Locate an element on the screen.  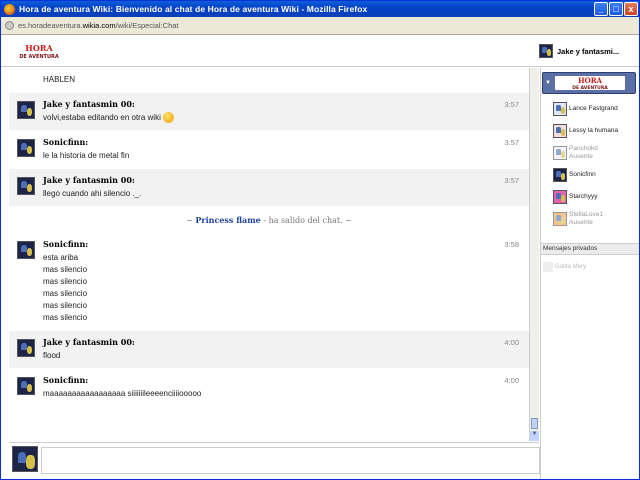
sidebar-user-item: StellaLove1 Ausente is located at coordinates (596, 219).